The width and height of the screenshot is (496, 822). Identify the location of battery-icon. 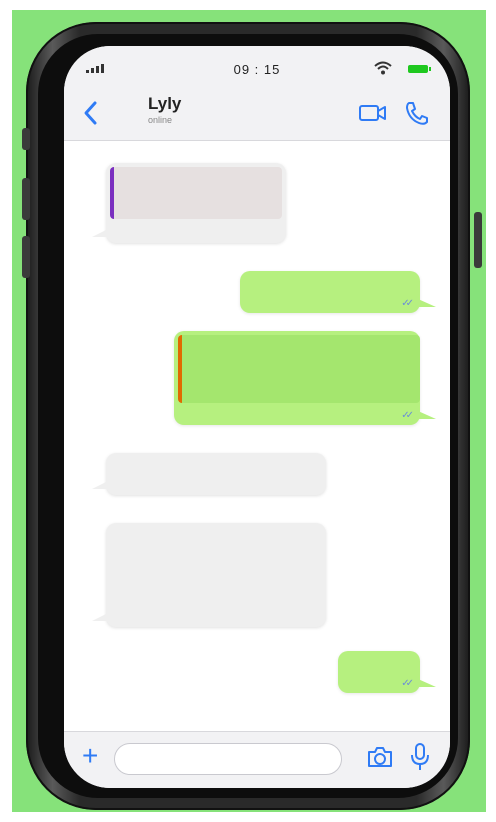
(419, 69).